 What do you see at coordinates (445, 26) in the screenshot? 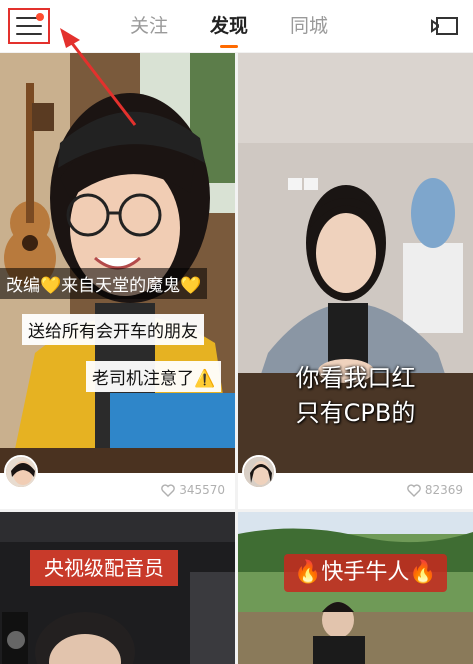
I see `screen-mode-icon` at bounding box center [445, 26].